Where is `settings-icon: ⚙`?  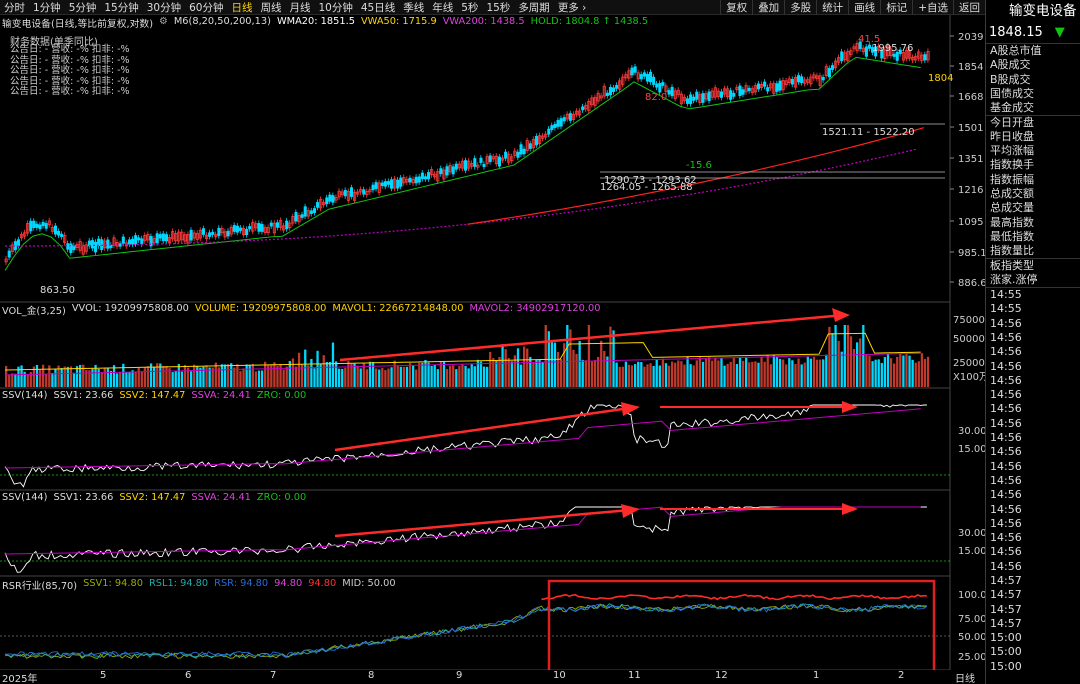
settings-icon: ⚙ is located at coordinates (163, 22).